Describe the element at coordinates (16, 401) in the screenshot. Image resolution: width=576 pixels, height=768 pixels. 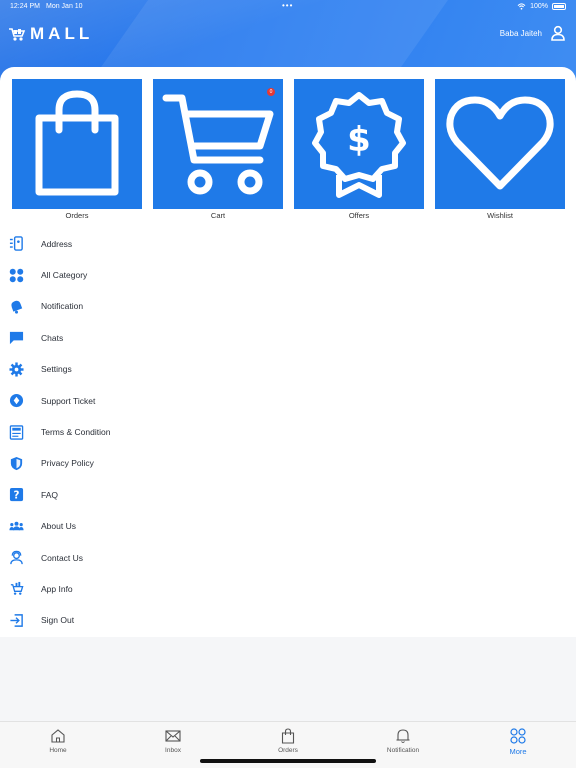
I see `support-ticket-icon` at that location.